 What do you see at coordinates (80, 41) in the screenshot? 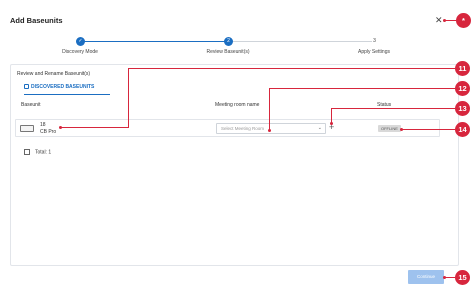
I see `step-1-check-icon: ✓` at bounding box center [80, 41].